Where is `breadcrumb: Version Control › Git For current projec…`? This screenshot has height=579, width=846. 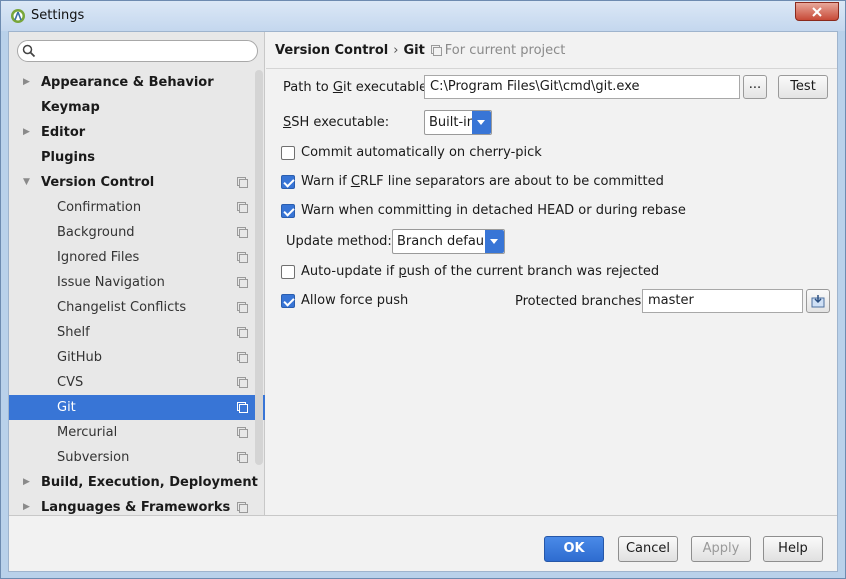 breadcrumb: Version Control › Git For current projec… is located at coordinates (420, 50).